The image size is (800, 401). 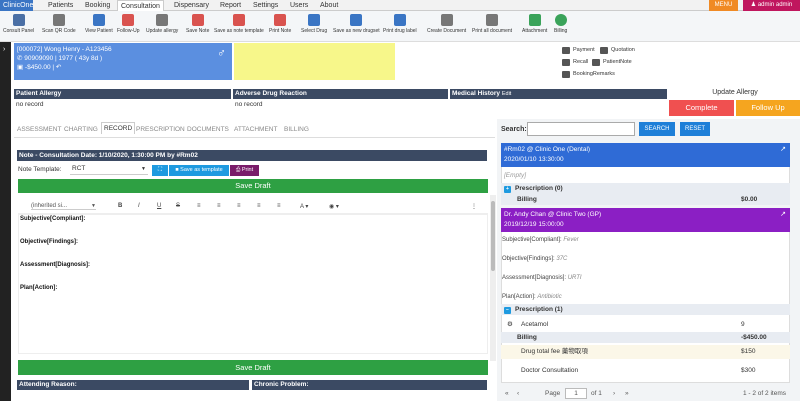 I want to click on complete-button: Complete, so click(x=701, y=108).